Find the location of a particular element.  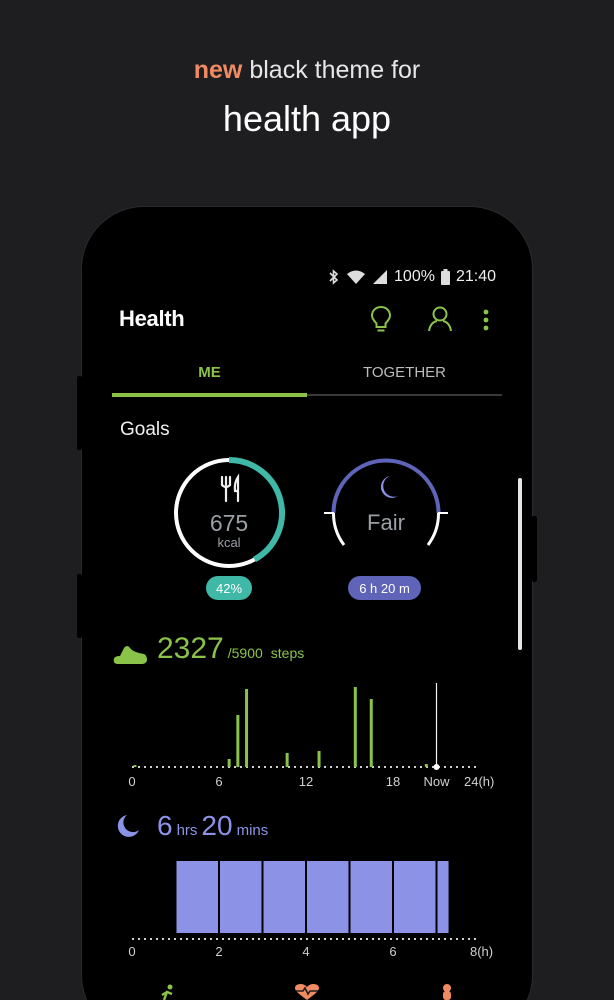

steps-tick-label: 0 is located at coordinates (132, 781).